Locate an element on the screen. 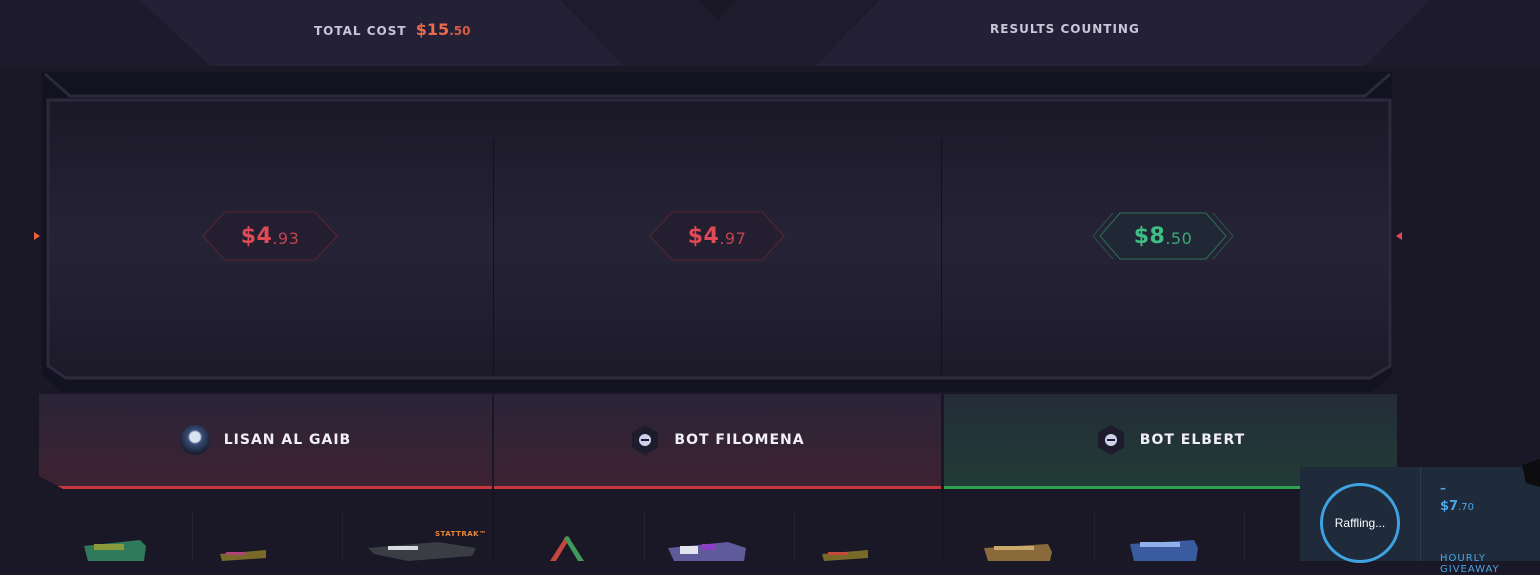 The image size is (1540, 575). player-name: BOT ELBERT is located at coordinates (1192, 440).